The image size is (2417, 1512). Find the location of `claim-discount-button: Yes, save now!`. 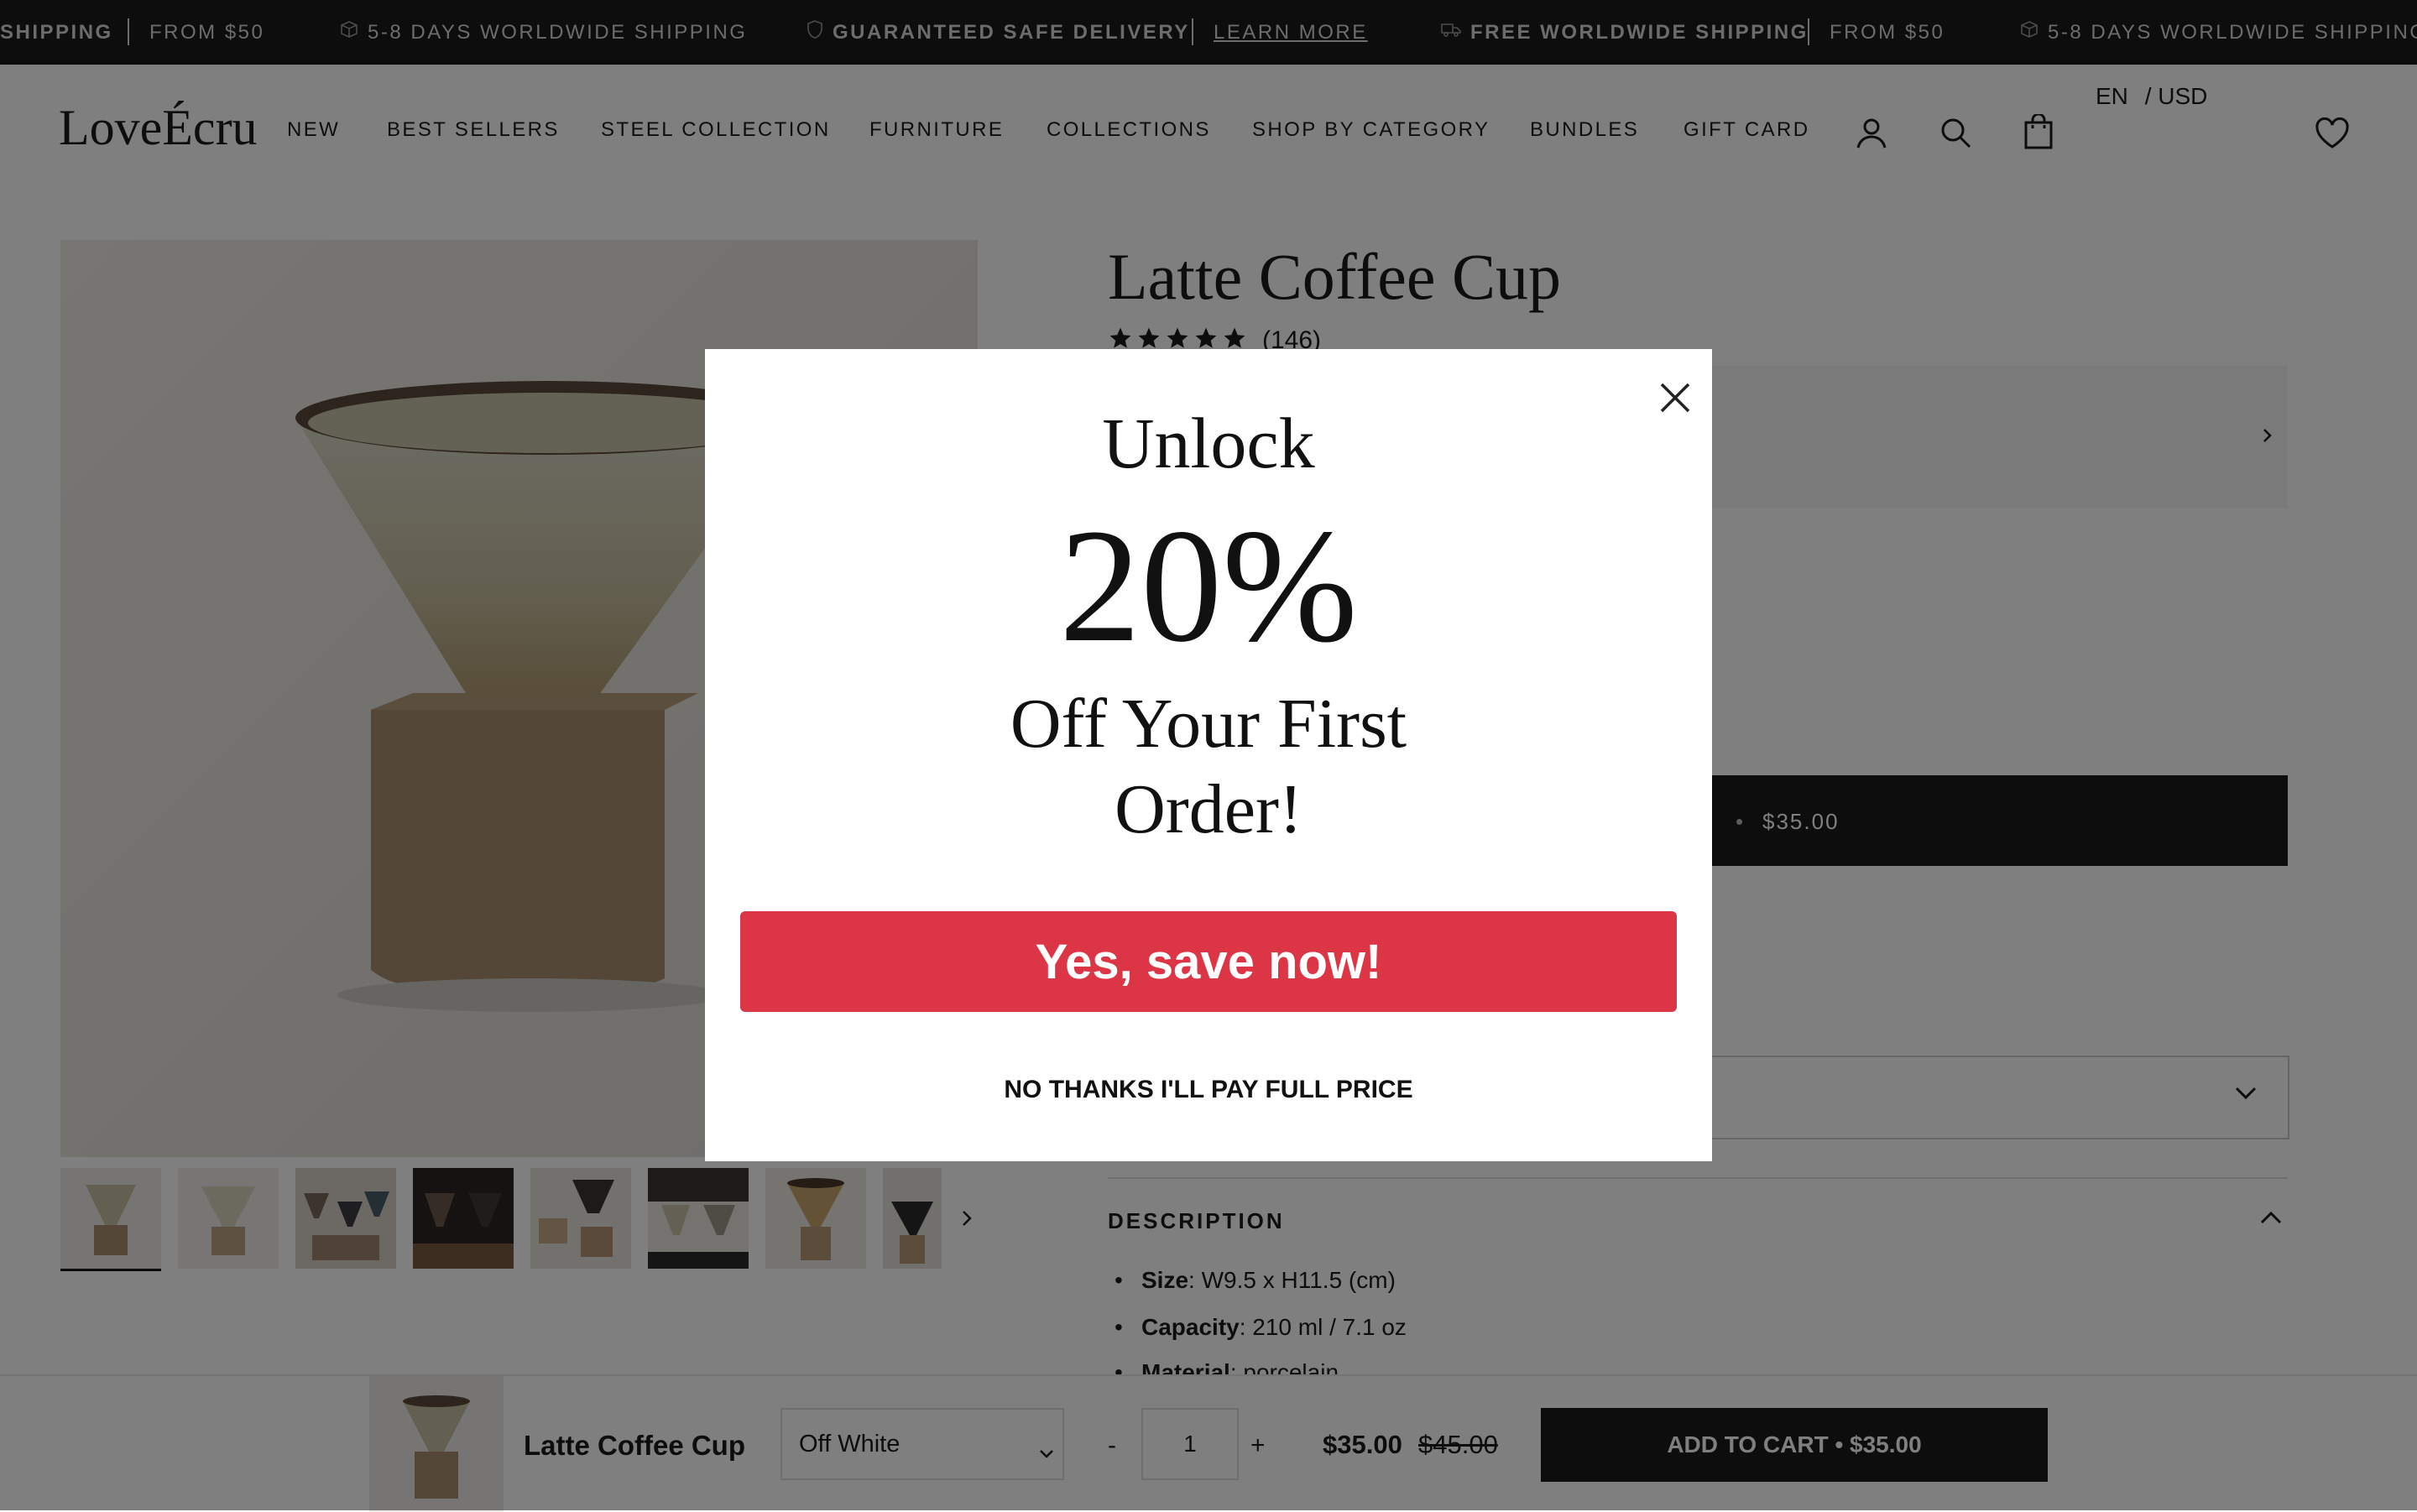

claim-discount-button: Yes, save now! is located at coordinates (1208, 962).